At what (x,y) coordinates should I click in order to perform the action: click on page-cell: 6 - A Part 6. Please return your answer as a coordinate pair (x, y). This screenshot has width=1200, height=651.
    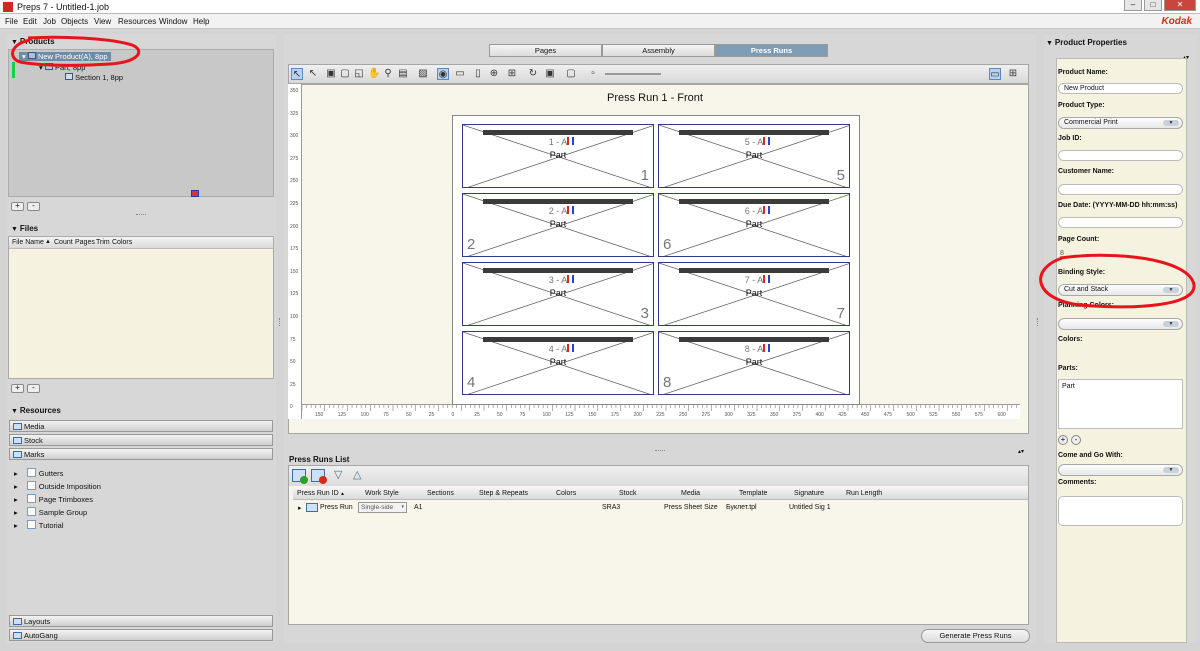
    Looking at the image, I should click on (754, 225).